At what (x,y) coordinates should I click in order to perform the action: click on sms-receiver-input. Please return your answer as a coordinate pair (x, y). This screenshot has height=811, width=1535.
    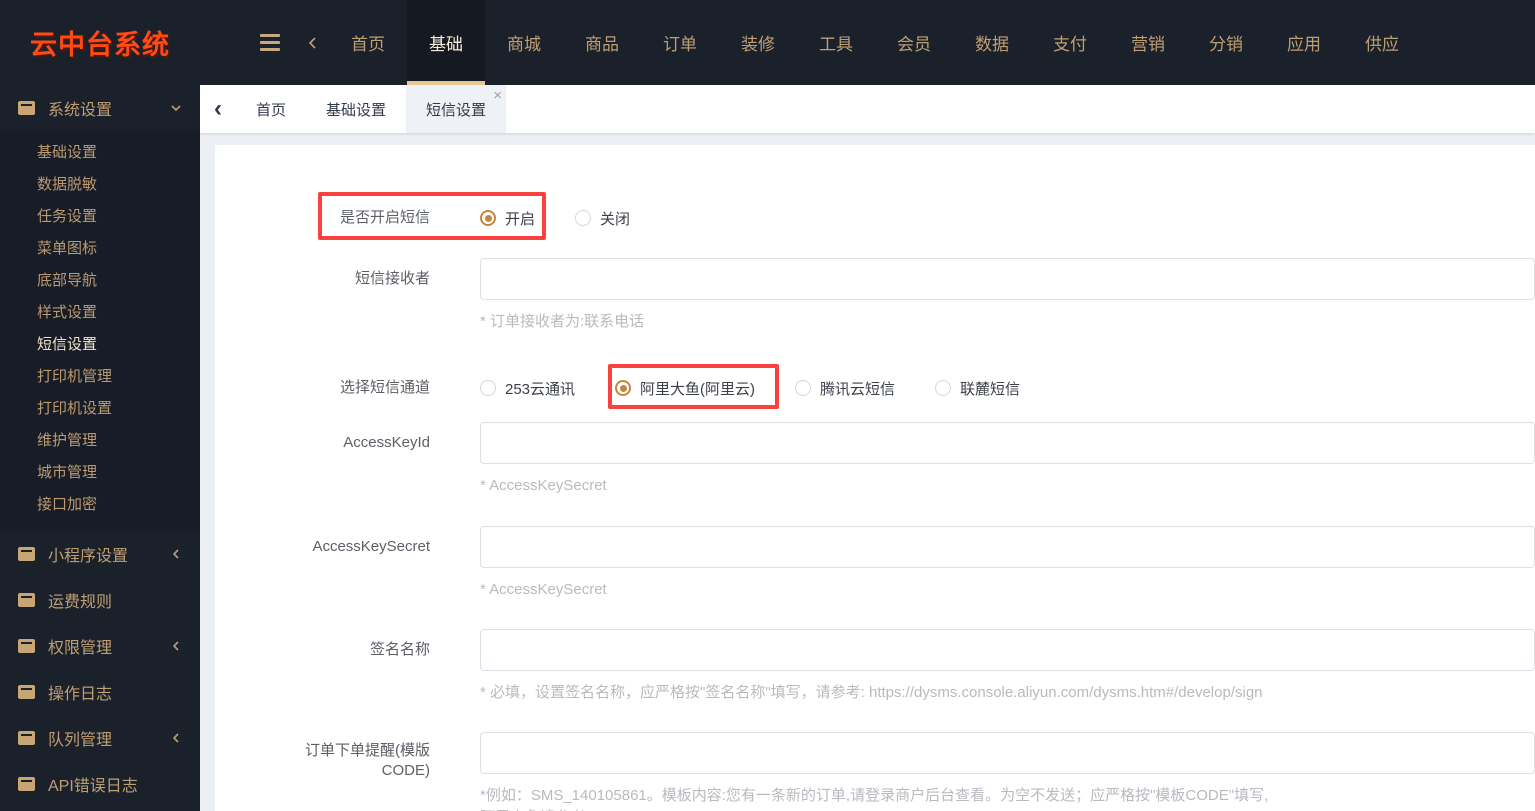
    Looking at the image, I should click on (1007, 279).